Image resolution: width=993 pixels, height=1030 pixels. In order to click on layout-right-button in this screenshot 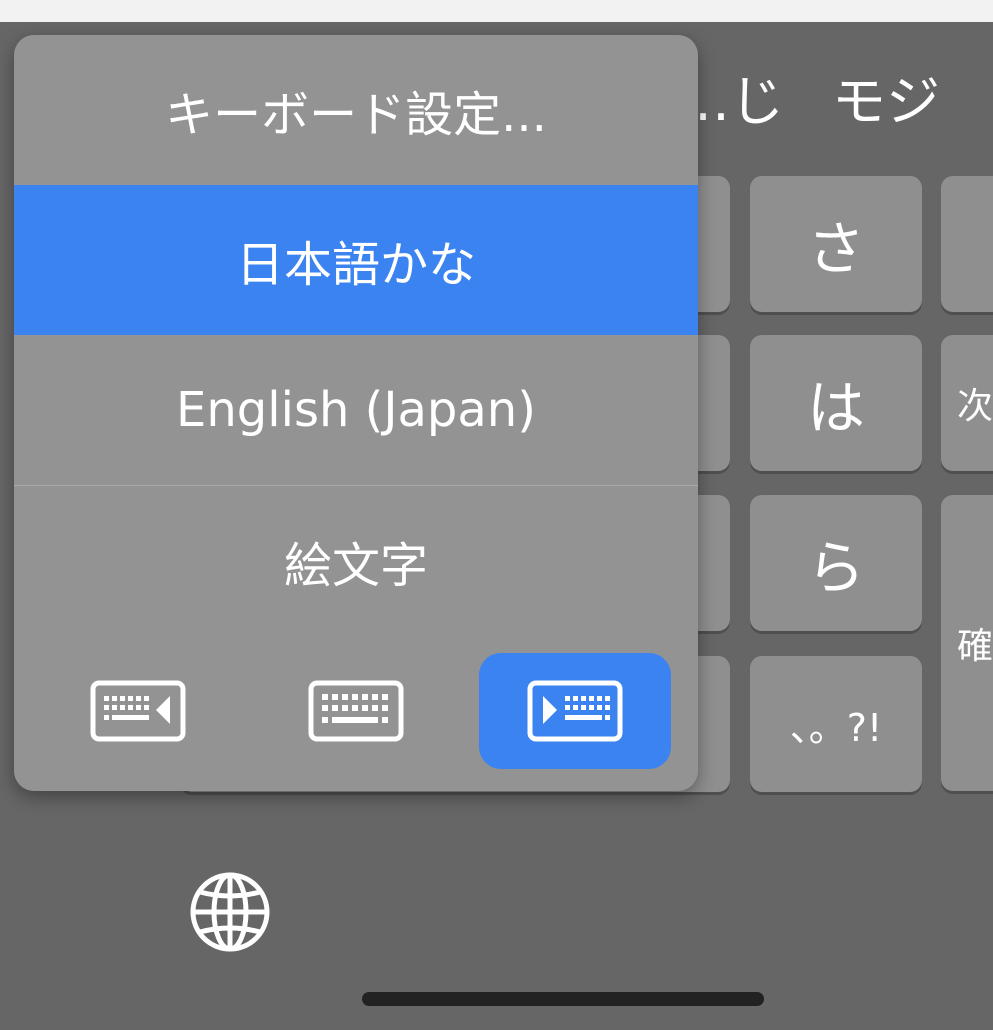, I will do `click(575, 711)`.